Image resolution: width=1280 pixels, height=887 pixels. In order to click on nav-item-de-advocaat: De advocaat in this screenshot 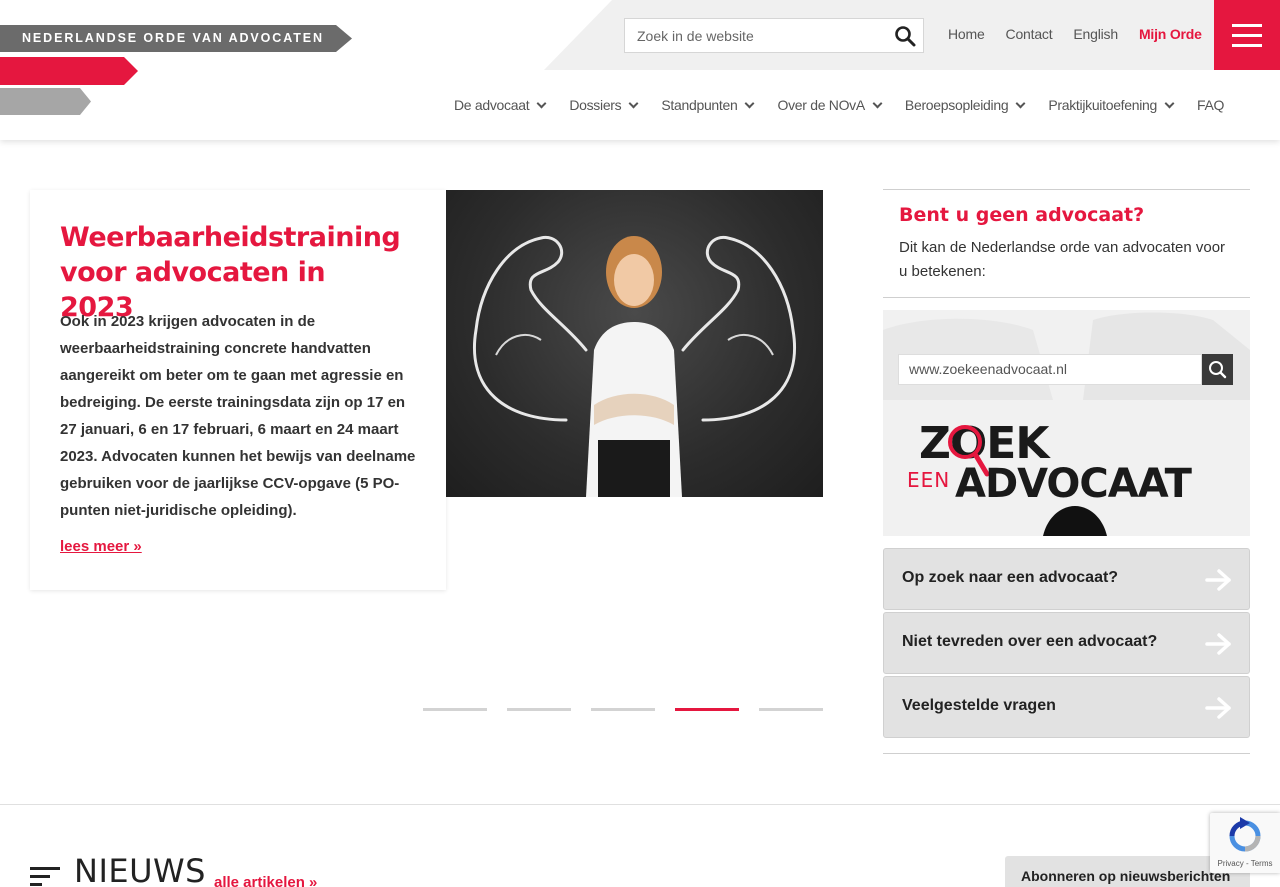, I will do `click(500, 105)`.